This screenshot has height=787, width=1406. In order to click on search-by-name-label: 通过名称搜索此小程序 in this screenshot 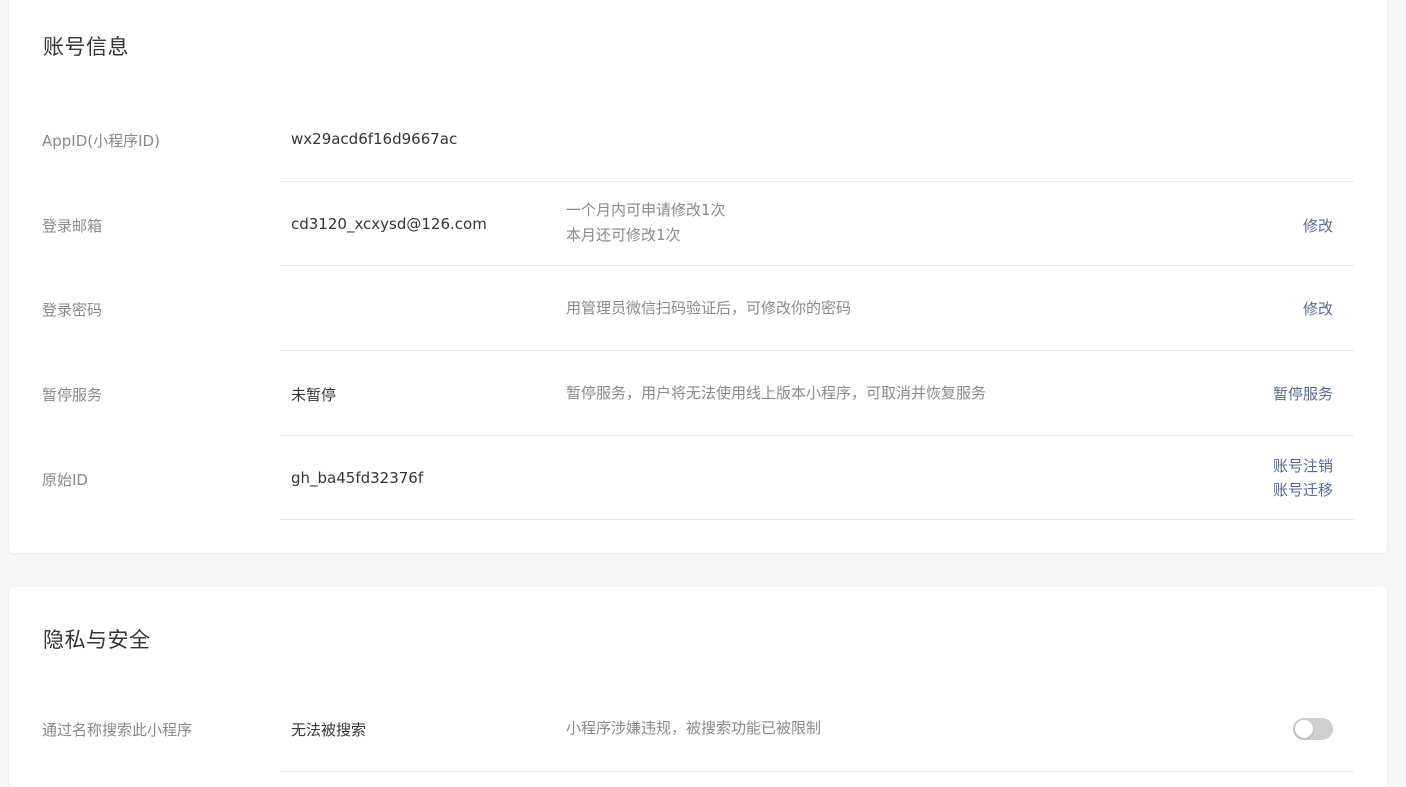, I will do `click(117, 730)`.